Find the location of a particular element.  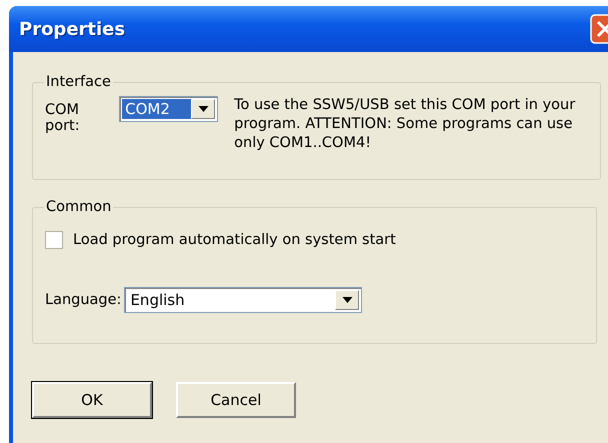

com-port-dropdown: COM2 is located at coordinates (168, 109).